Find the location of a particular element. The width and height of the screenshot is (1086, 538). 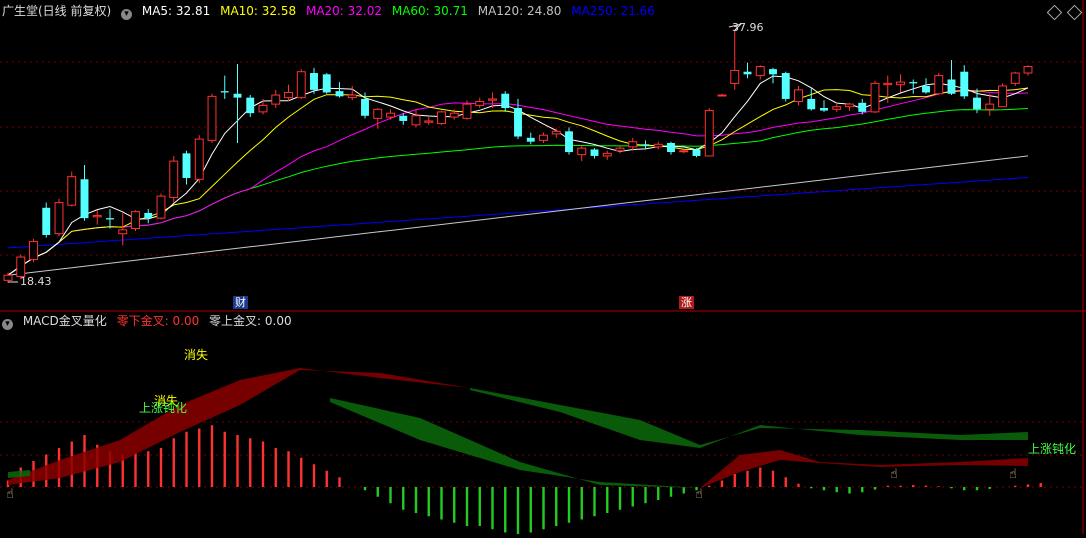

sub-indicator-settings-icon: ▾ is located at coordinates (7, 324).